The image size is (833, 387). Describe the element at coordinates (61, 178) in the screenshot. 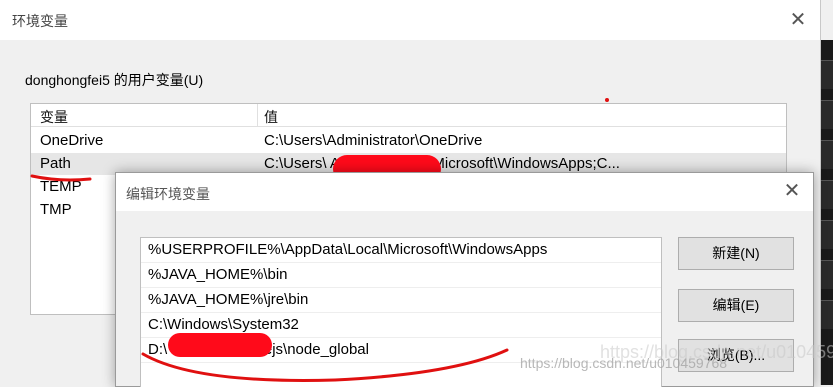

I see `path-underline-annotation` at that location.